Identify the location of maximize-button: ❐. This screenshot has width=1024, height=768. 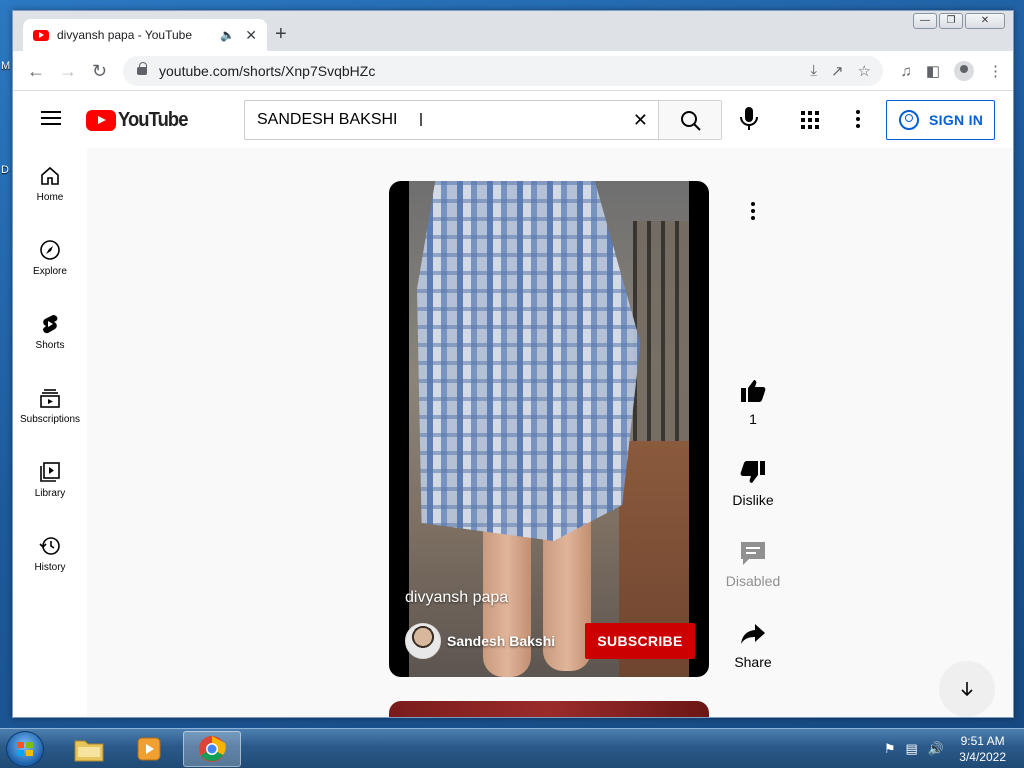
(951, 21).